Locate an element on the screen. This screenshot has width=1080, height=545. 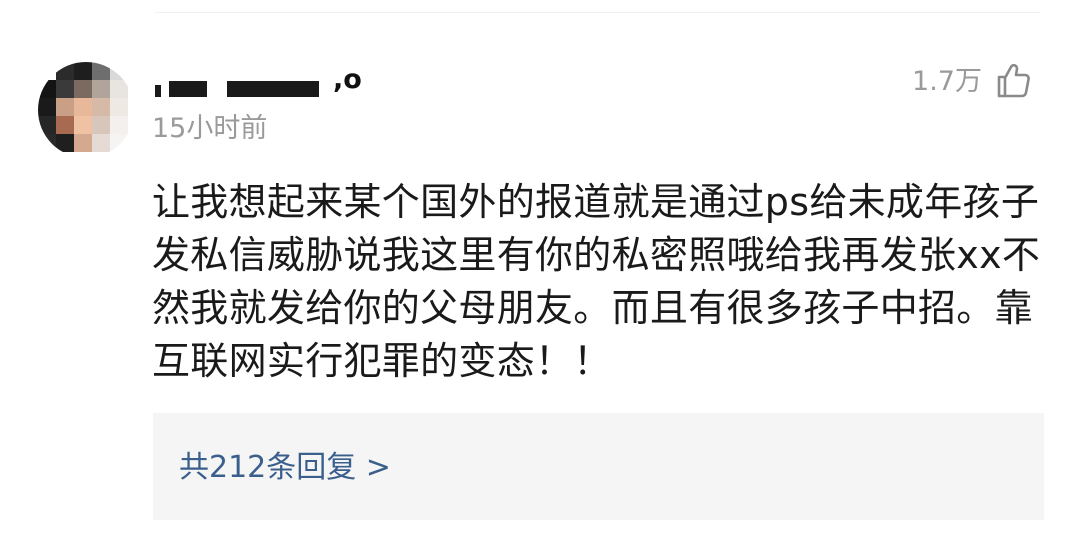
avatar is located at coordinates (86, 110).